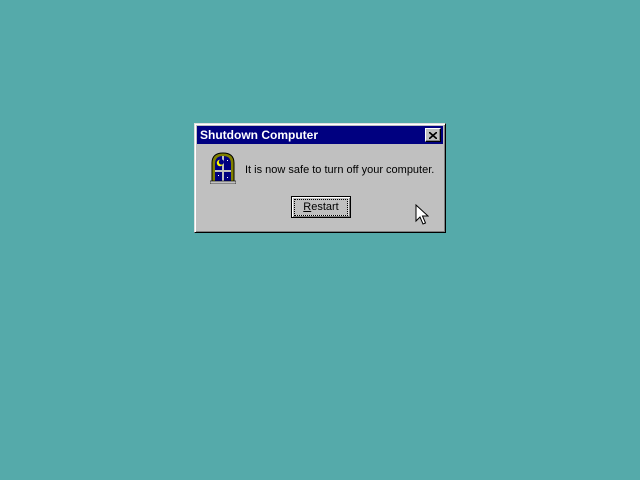 The image size is (640, 480). What do you see at coordinates (259, 135) in the screenshot?
I see `dialog-title: Shutdown Computer` at bounding box center [259, 135].